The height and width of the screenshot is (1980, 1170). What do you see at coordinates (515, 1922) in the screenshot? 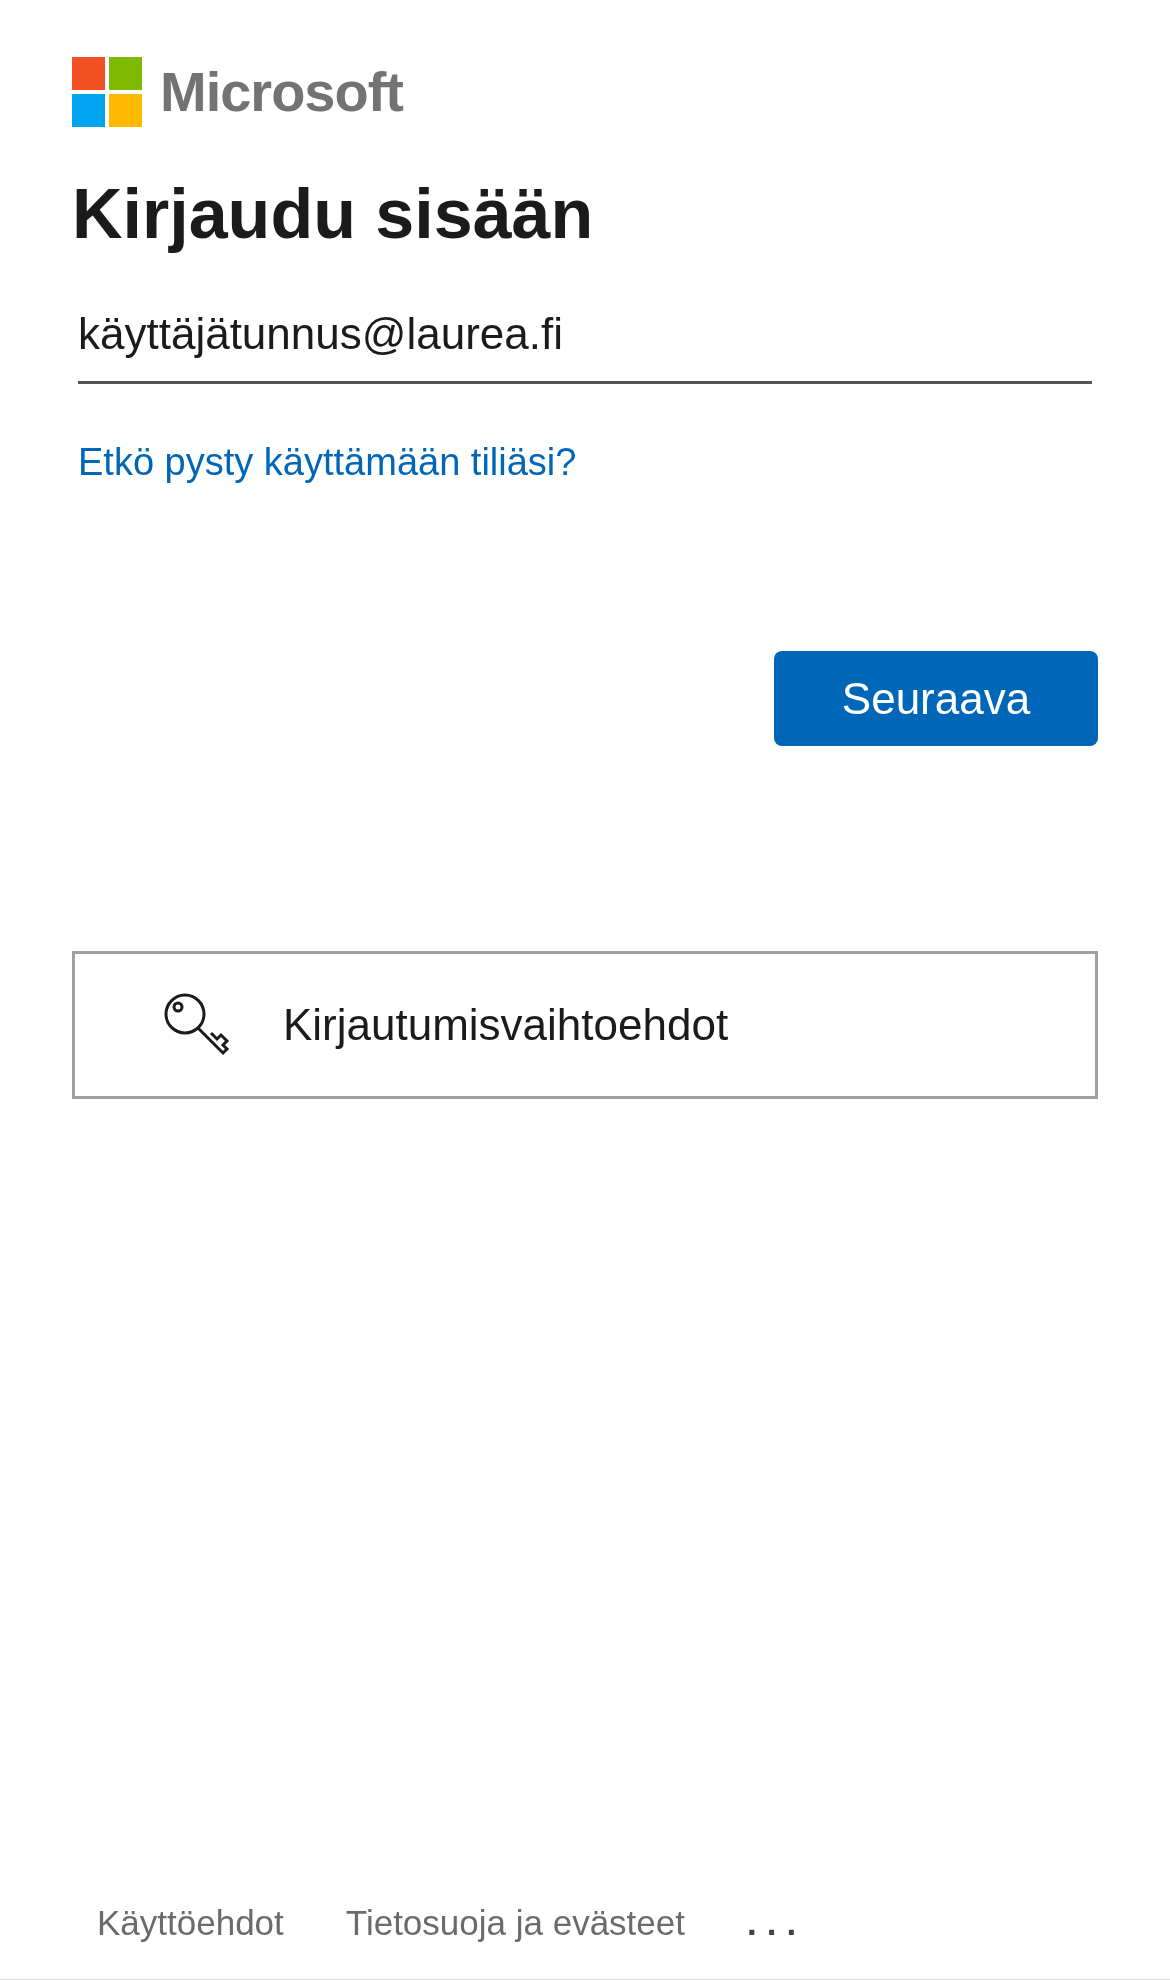
I see `footer-link: Tietosuoja ja evästeet` at bounding box center [515, 1922].